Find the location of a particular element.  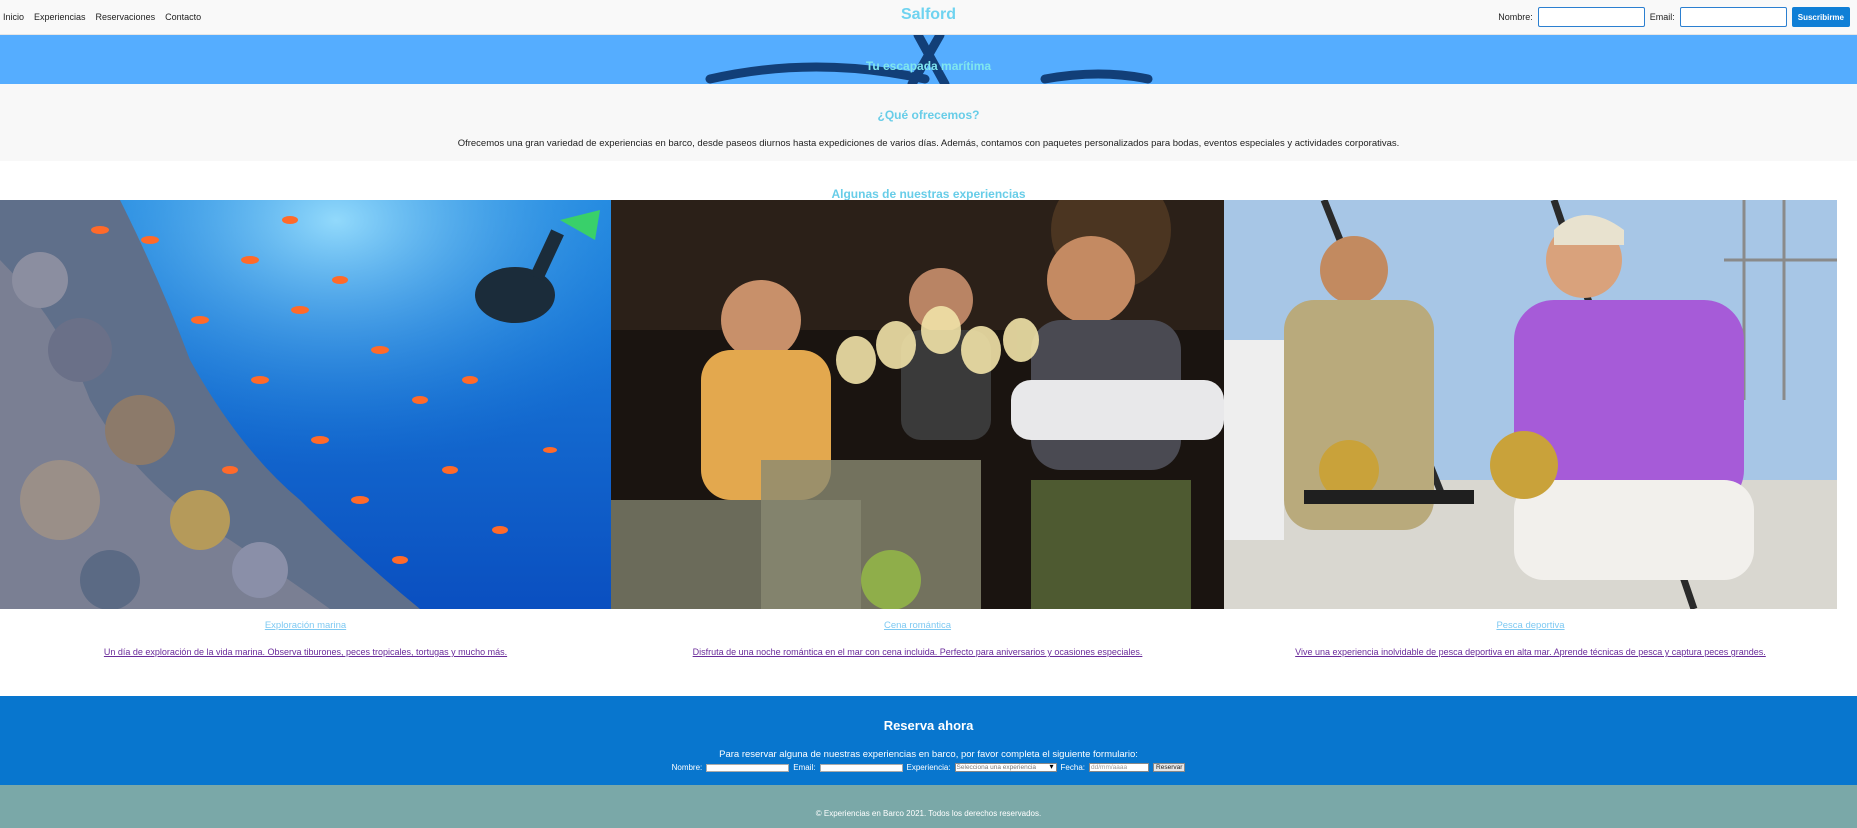

experiences-title: Algunas de nuestras experiencias is located at coordinates (928, 194).